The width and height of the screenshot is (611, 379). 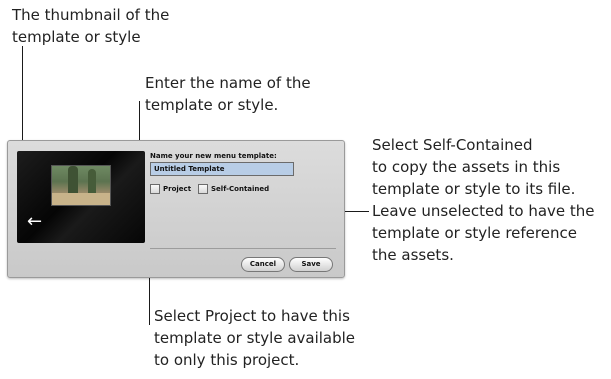 I want to click on leader-thumbnail, so click(x=22, y=100).